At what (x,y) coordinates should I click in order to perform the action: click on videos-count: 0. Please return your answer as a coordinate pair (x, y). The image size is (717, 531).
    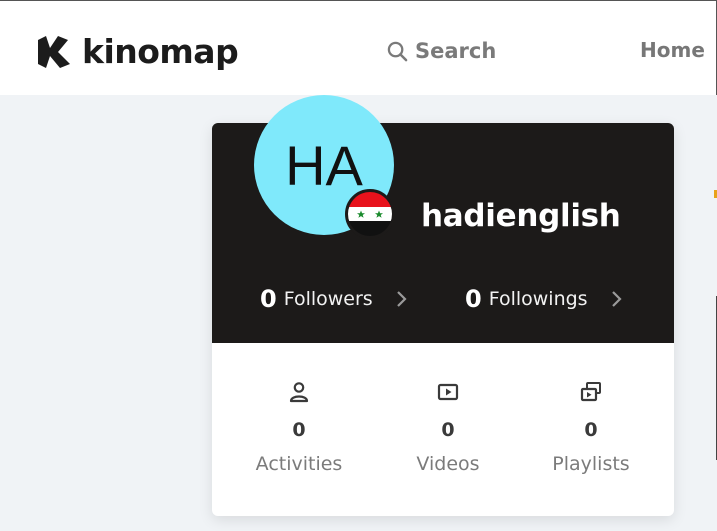
    Looking at the image, I should click on (448, 430).